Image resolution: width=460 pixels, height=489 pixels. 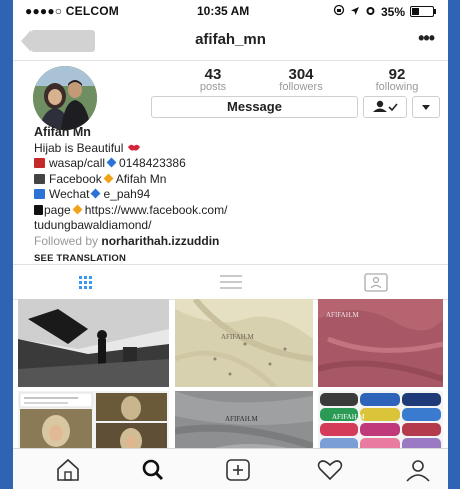 What do you see at coordinates (392, 11) in the screenshot?
I see `battery-percent: 35%` at bounding box center [392, 11].